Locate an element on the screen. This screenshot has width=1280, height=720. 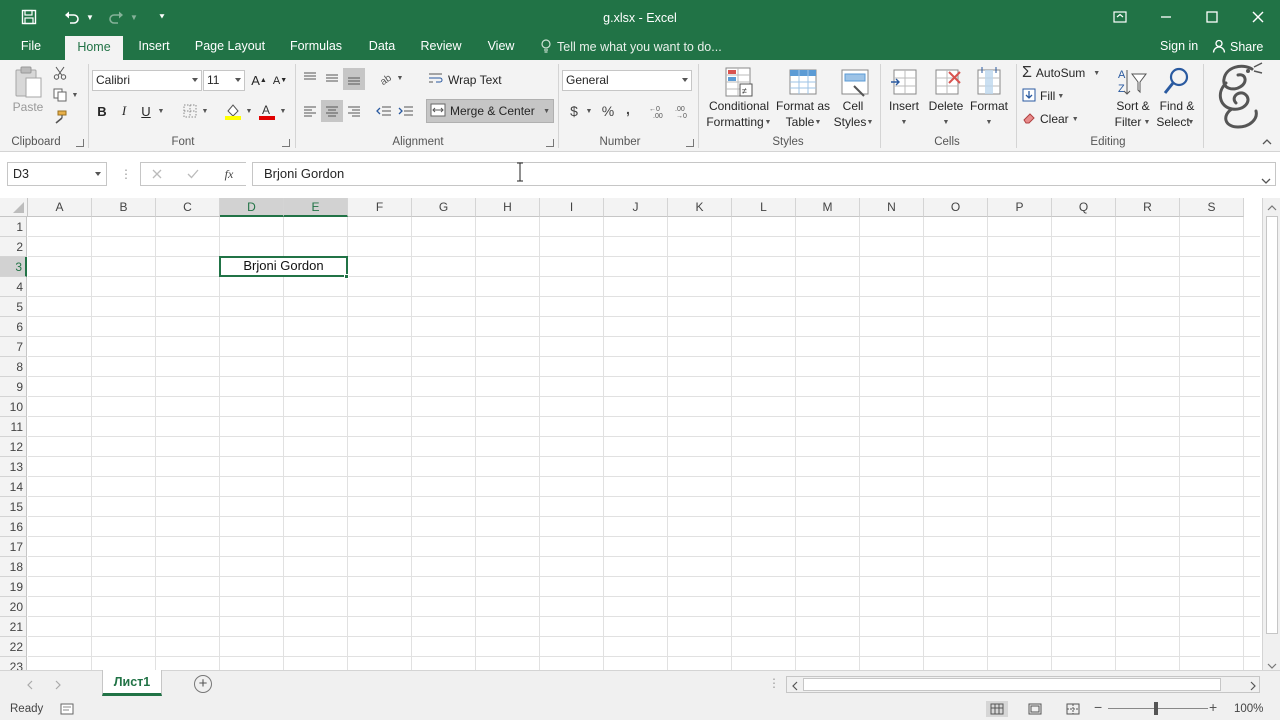
column-header-s: S is located at coordinates (1212, 207).